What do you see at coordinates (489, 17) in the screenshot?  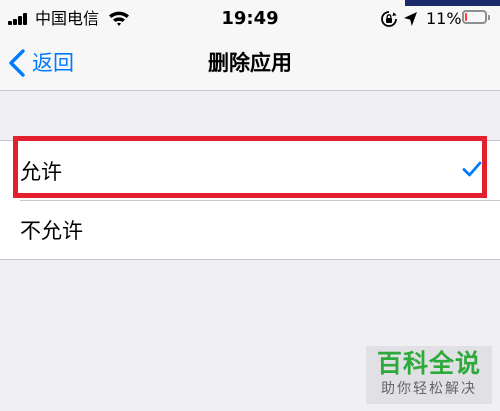 I see `battery-nub` at bounding box center [489, 17].